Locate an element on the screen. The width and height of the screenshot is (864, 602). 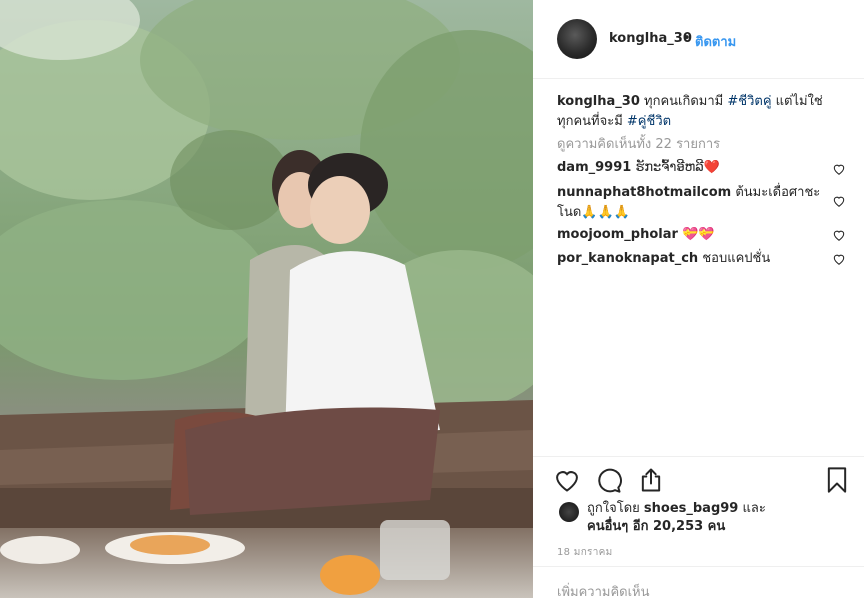
comment-icon is located at coordinates (609, 480).